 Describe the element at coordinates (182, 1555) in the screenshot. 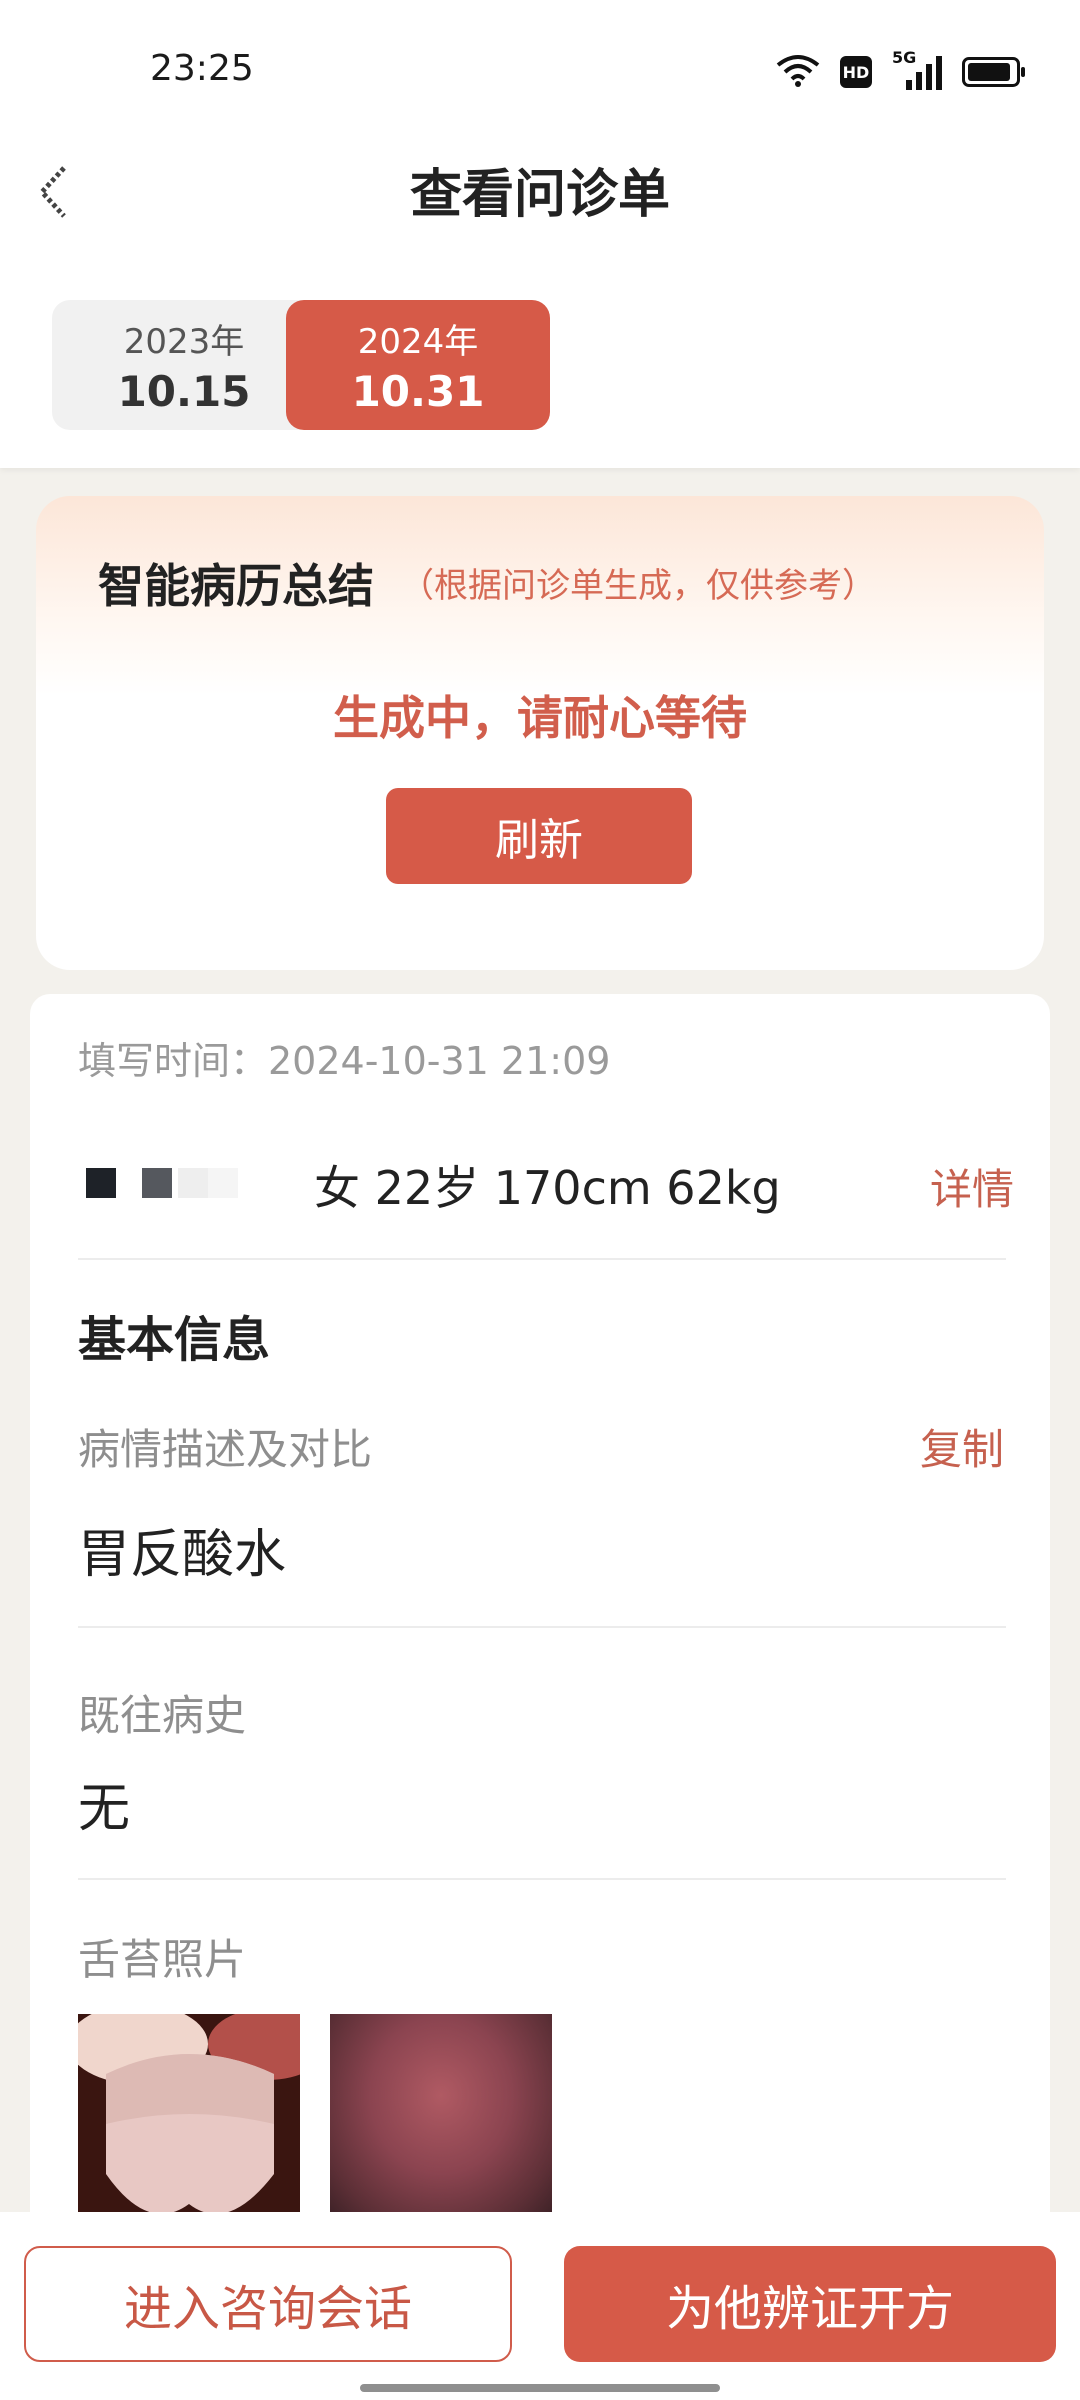

I see `condition-value: 胃反酸水` at that location.